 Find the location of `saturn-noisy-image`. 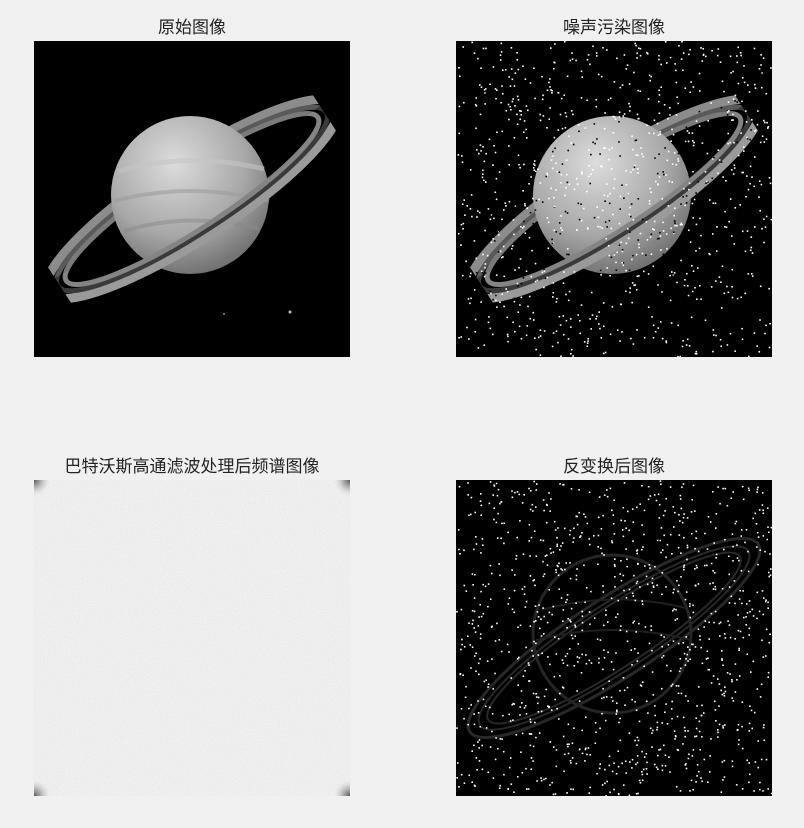

saturn-noisy-image is located at coordinates (614, 199).